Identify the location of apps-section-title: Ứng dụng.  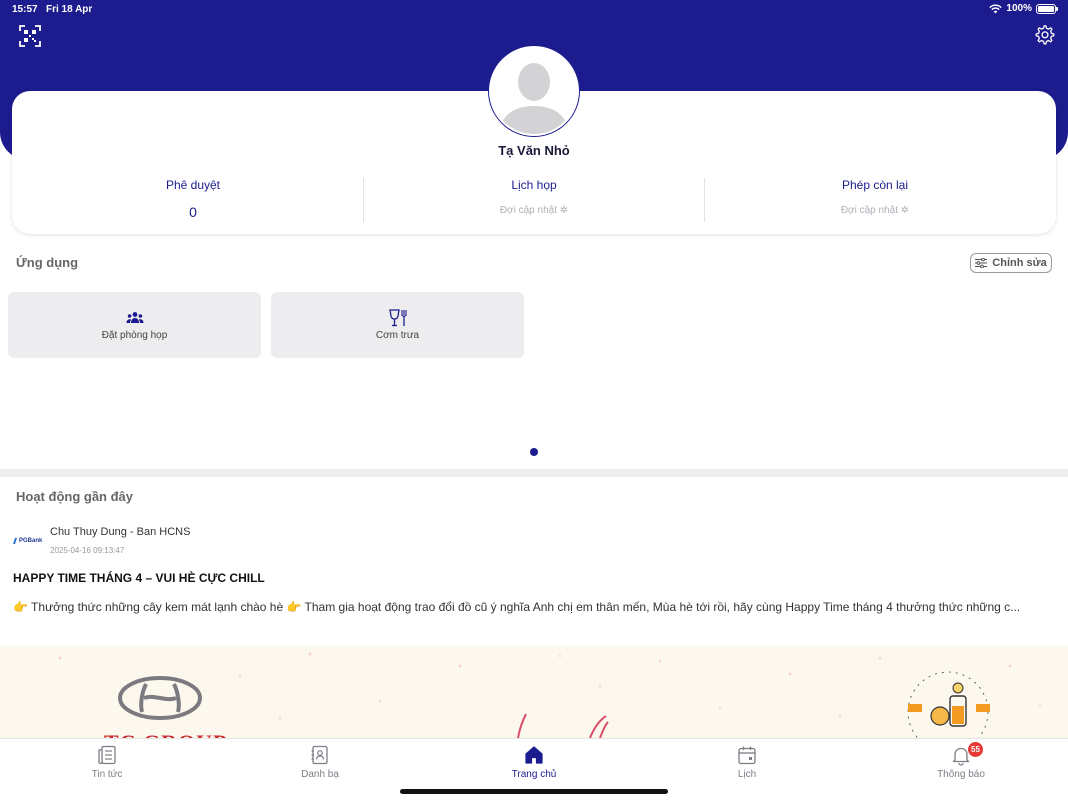
(47, 262).